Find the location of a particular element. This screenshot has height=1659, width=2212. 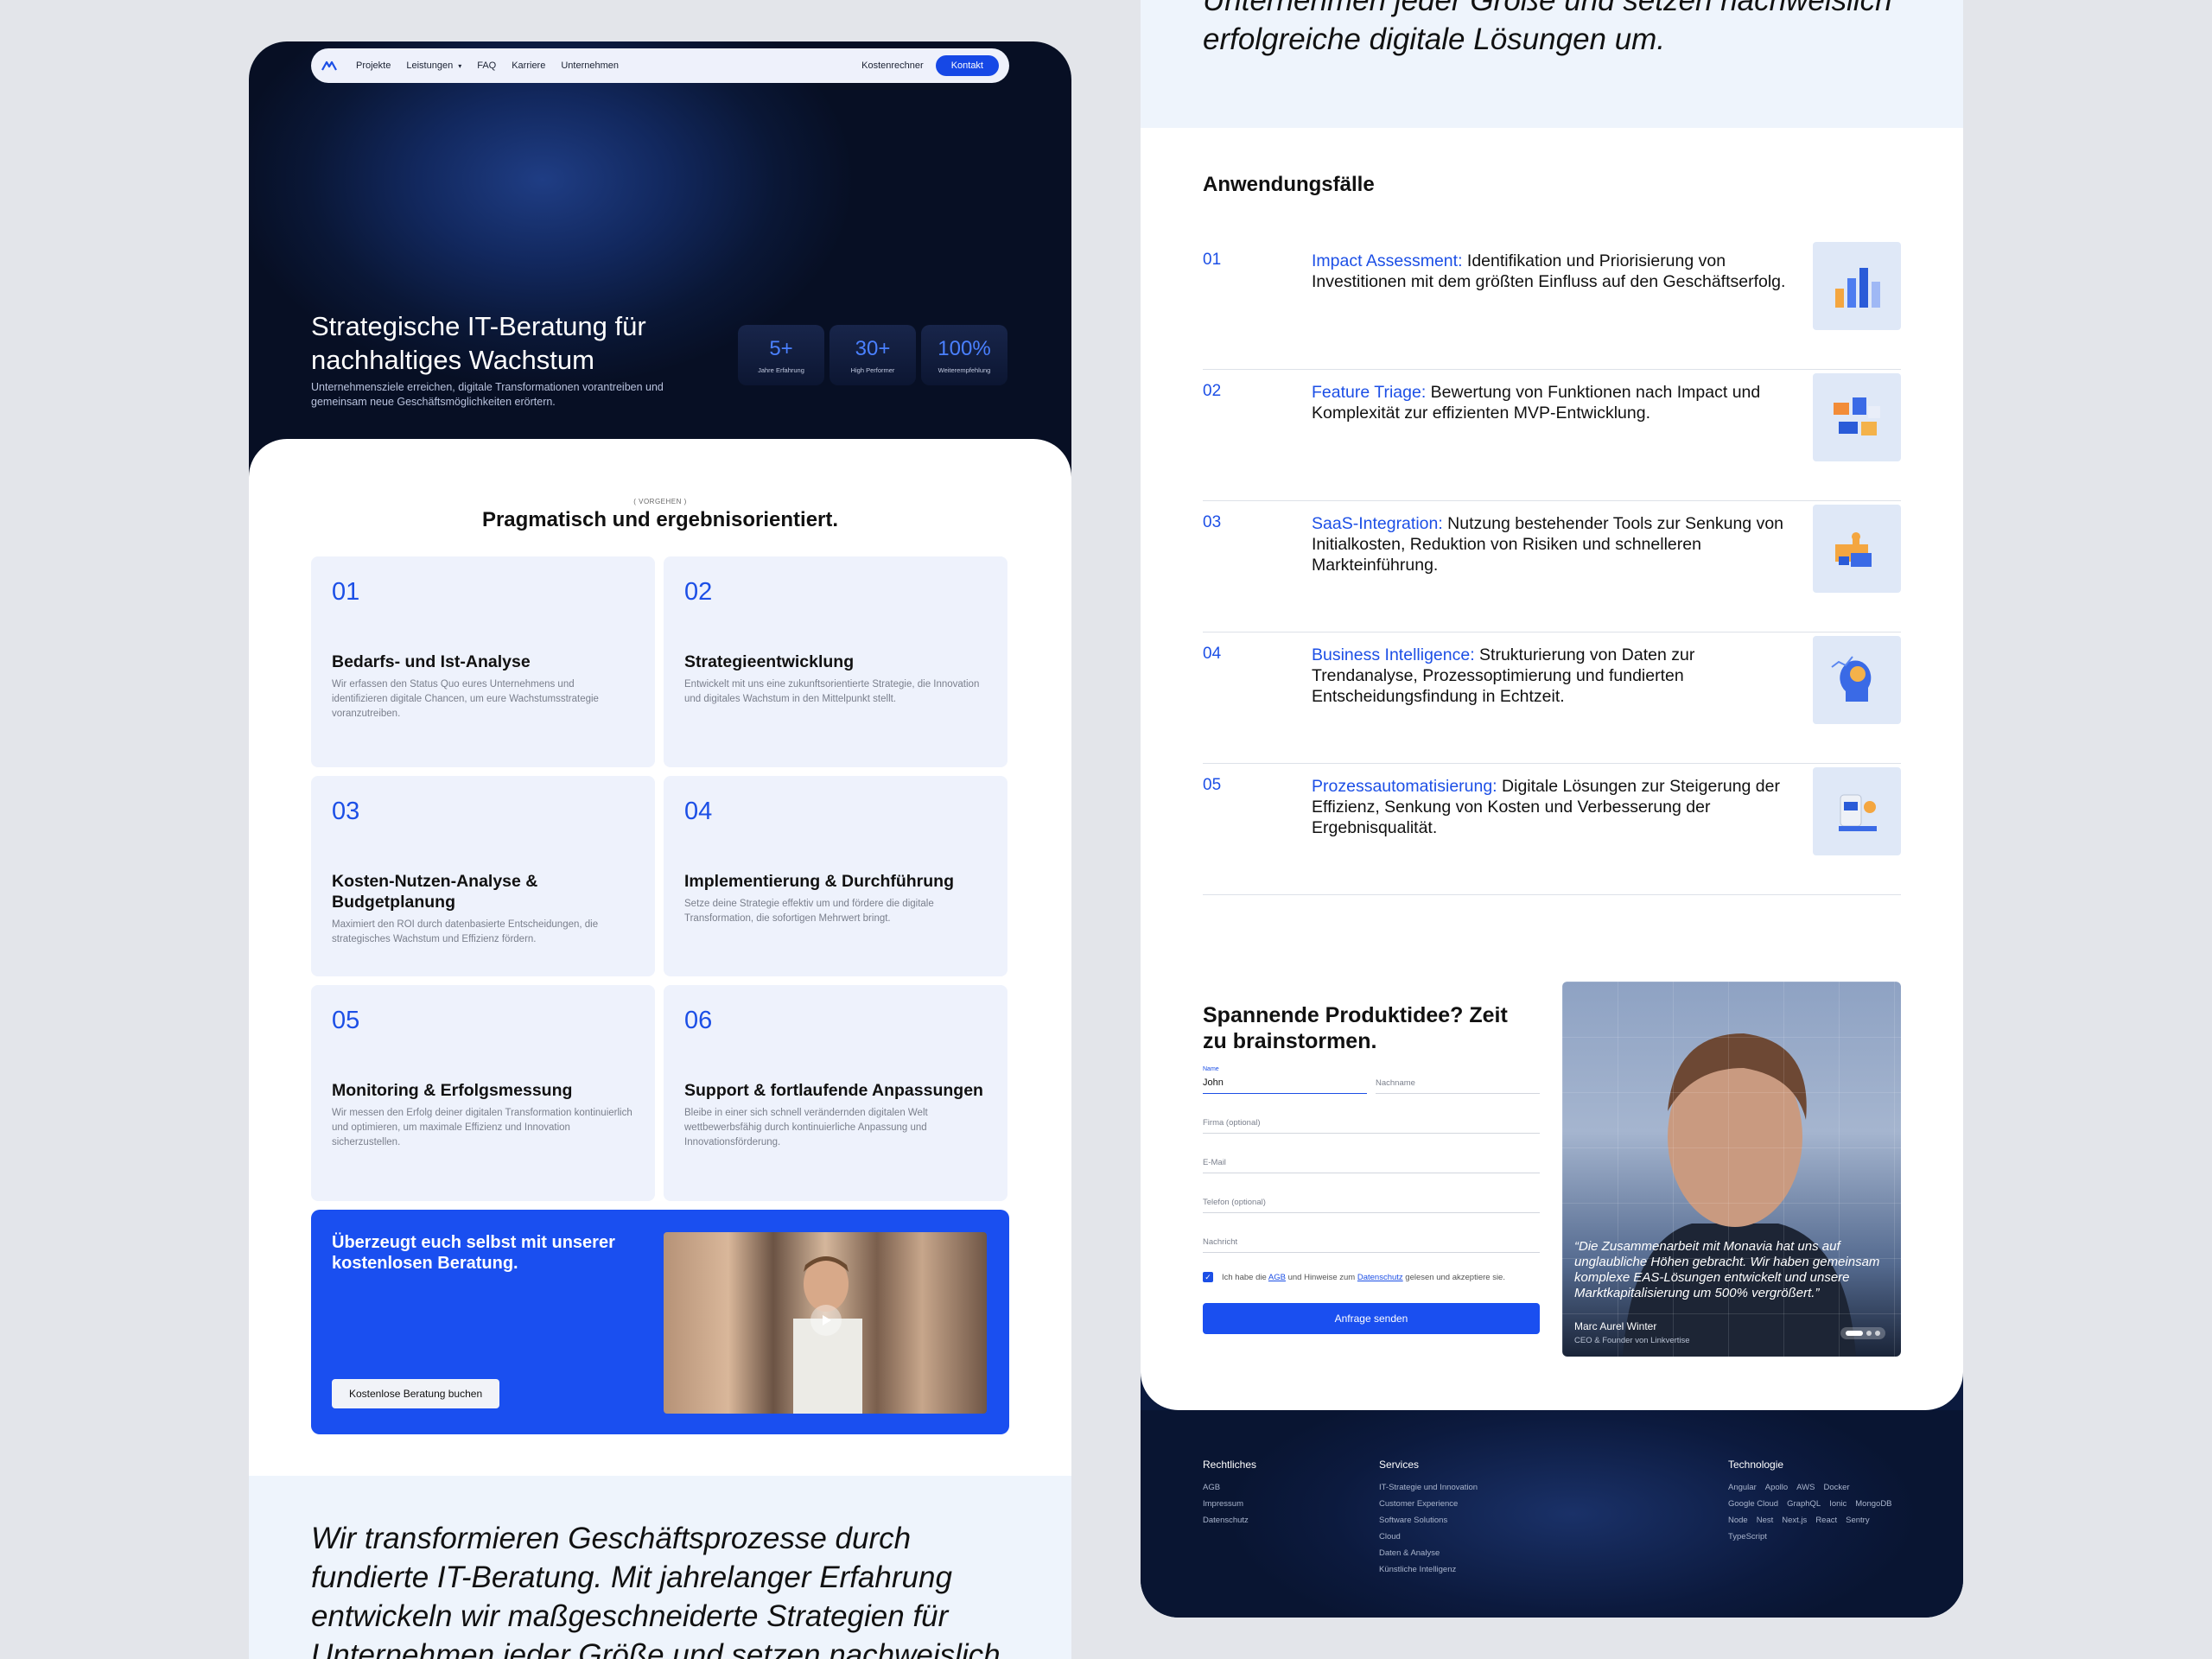

section-eyebrow: ( VORGEHEN ) is located at coordinates (660, 502).